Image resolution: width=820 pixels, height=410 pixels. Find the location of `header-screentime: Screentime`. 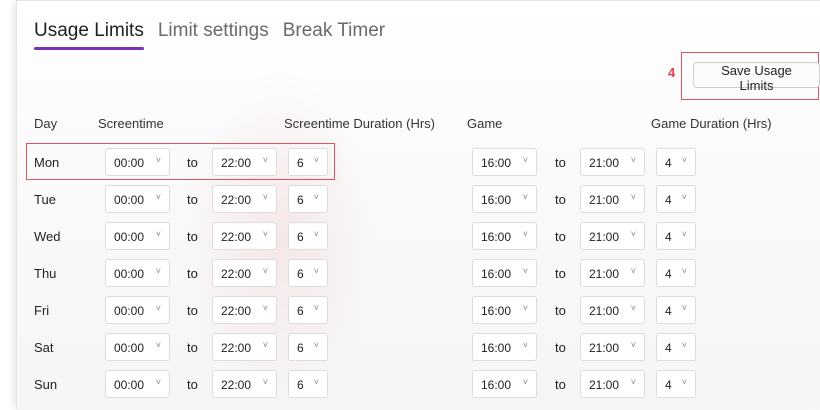

header-screentime: Screentime is located at coordinates (131, 123).